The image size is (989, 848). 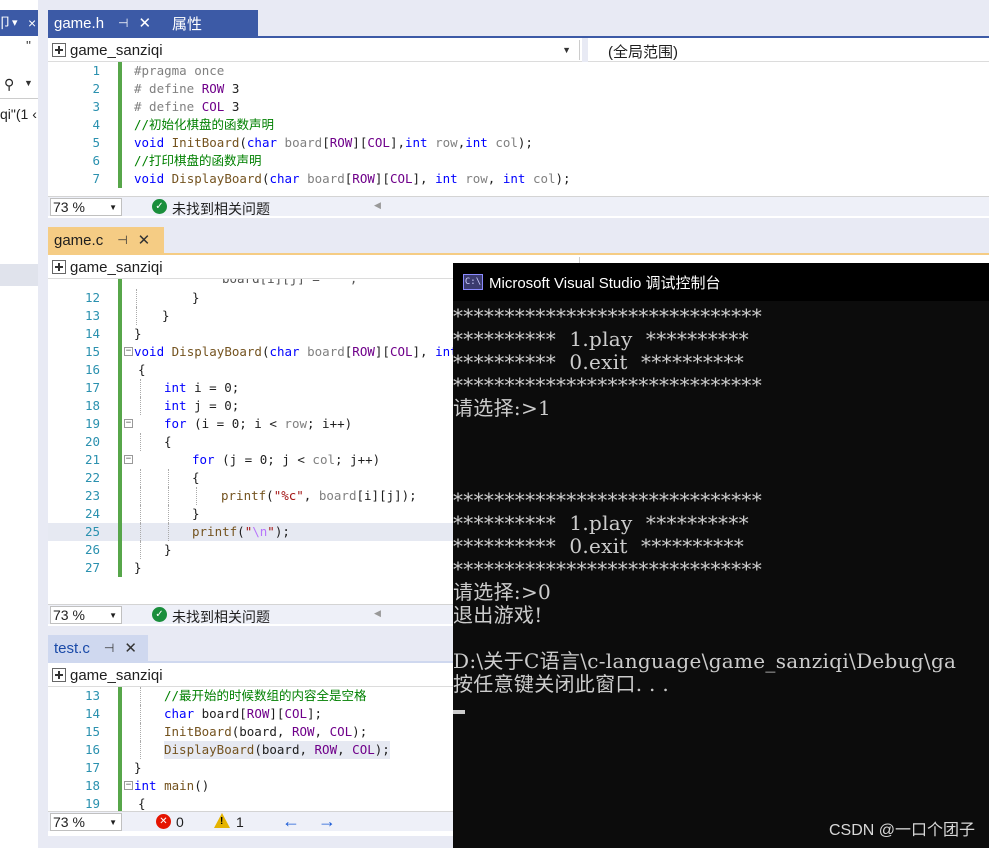 I want to click on code-rest: j = 0;, so click(x=213, y=405).